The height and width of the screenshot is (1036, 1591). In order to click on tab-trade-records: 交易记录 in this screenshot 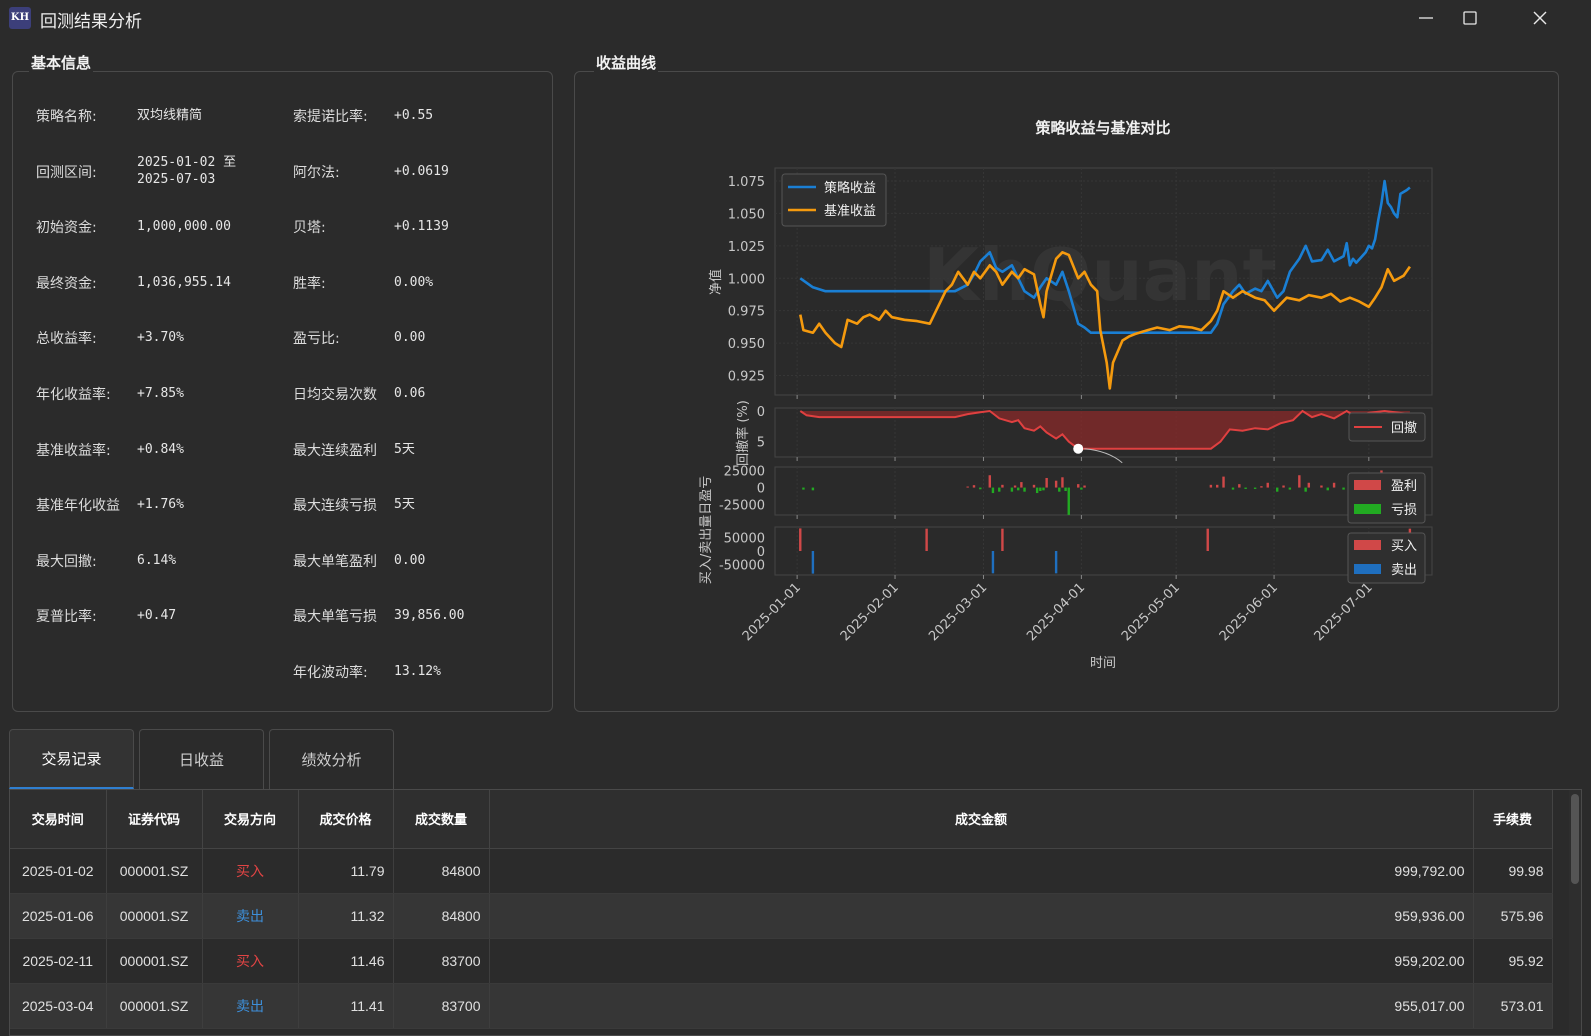, I will do `click(71, 759)`.